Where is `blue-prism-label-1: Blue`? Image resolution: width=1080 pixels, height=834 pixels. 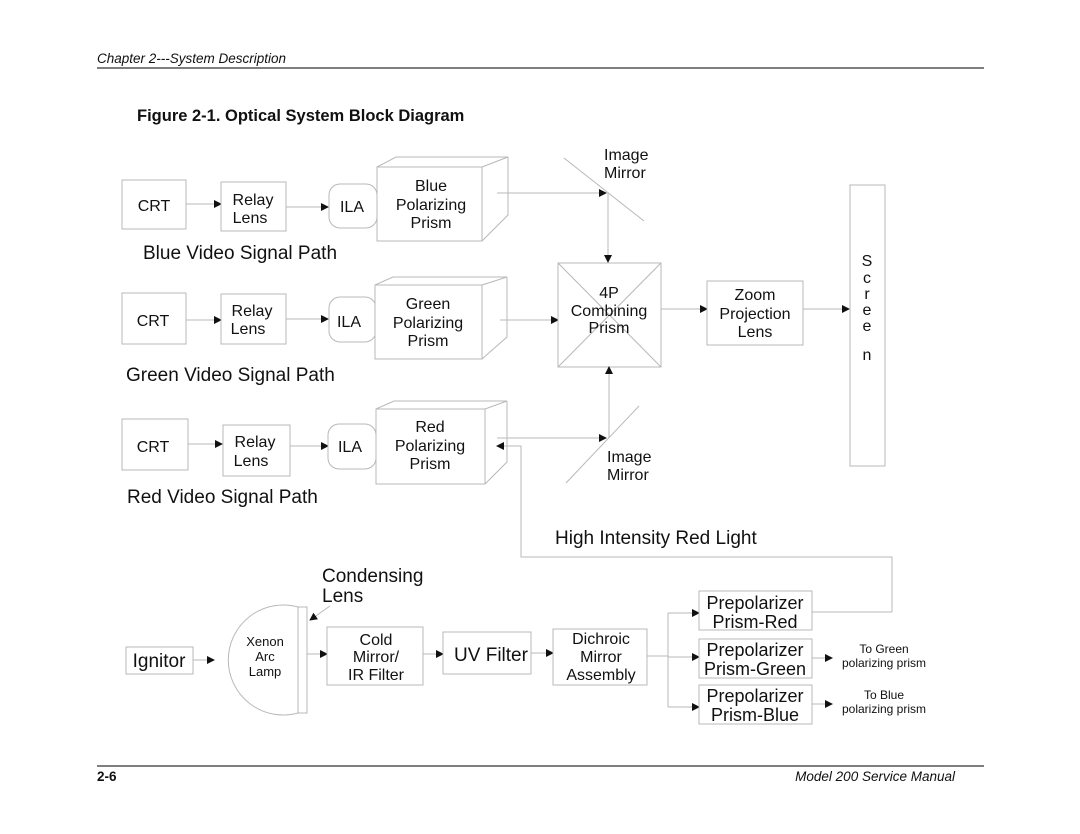 blue-prism-label-1: Blue is located at coordinates (431, 186).